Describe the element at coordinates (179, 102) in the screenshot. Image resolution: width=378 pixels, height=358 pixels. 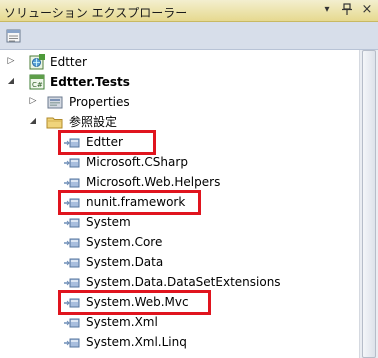
I see `tree-item-properties: ▷ Properties` at that location.